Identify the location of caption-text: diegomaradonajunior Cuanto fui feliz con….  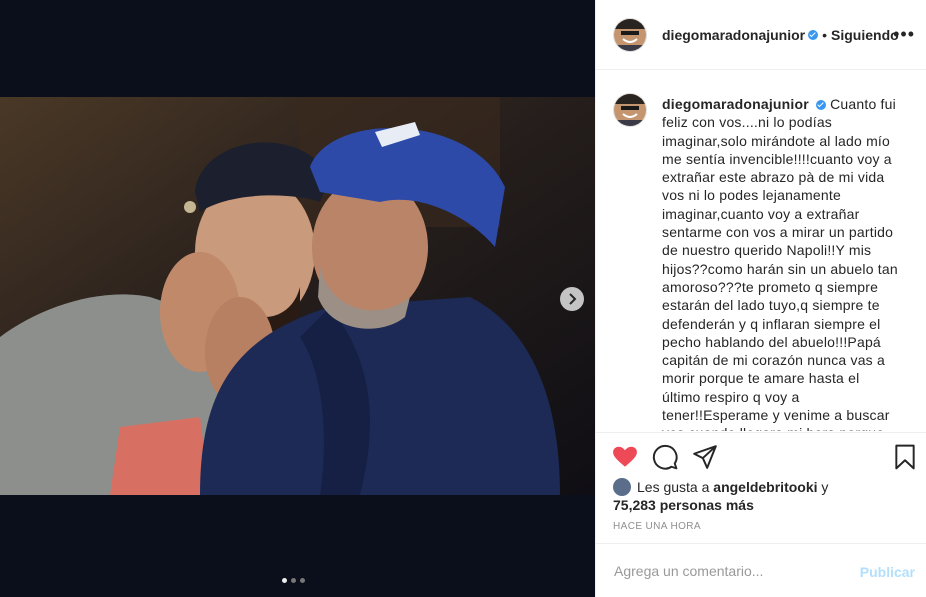
(782, 263).